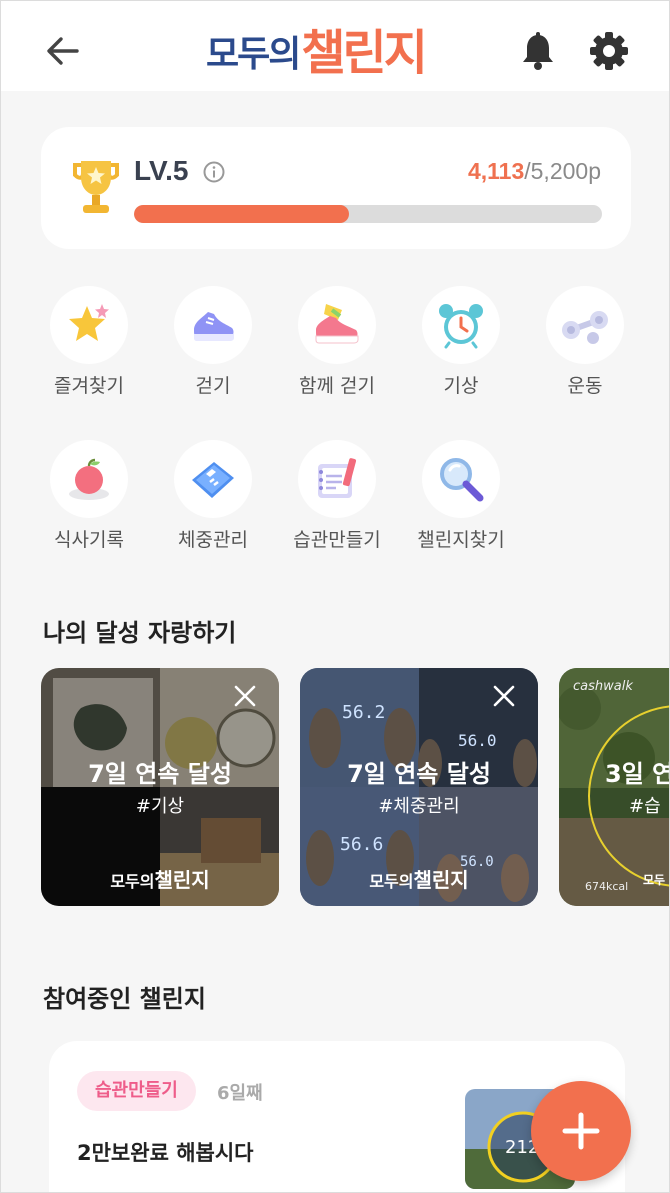 This screenshot has height=1193, width=670. What do you see at coordinates (462, 480) in the screenshot?
I see `magnifier-icon` at bounding box center [462, 480].